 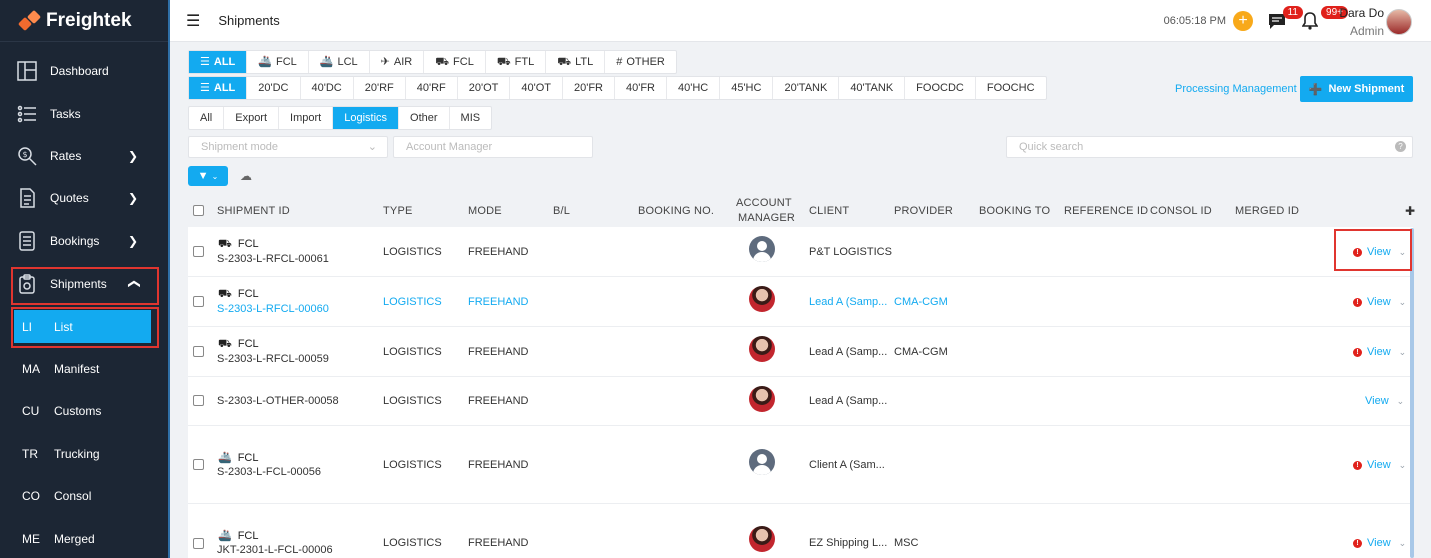 I want to click on tab-mode-other: # OTHER, so click(x=640, y=62).